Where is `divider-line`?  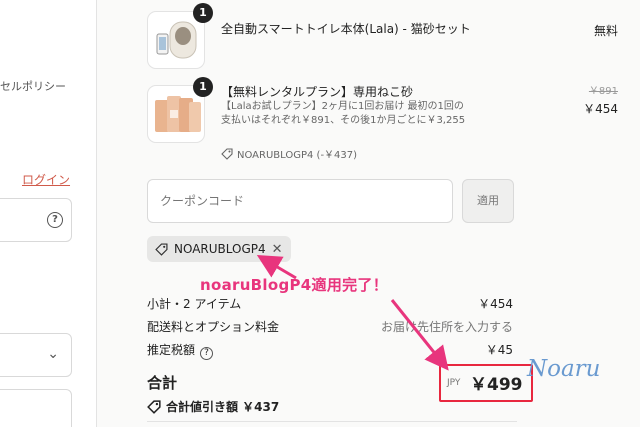
divider-line is located at coordinates (332, 421).